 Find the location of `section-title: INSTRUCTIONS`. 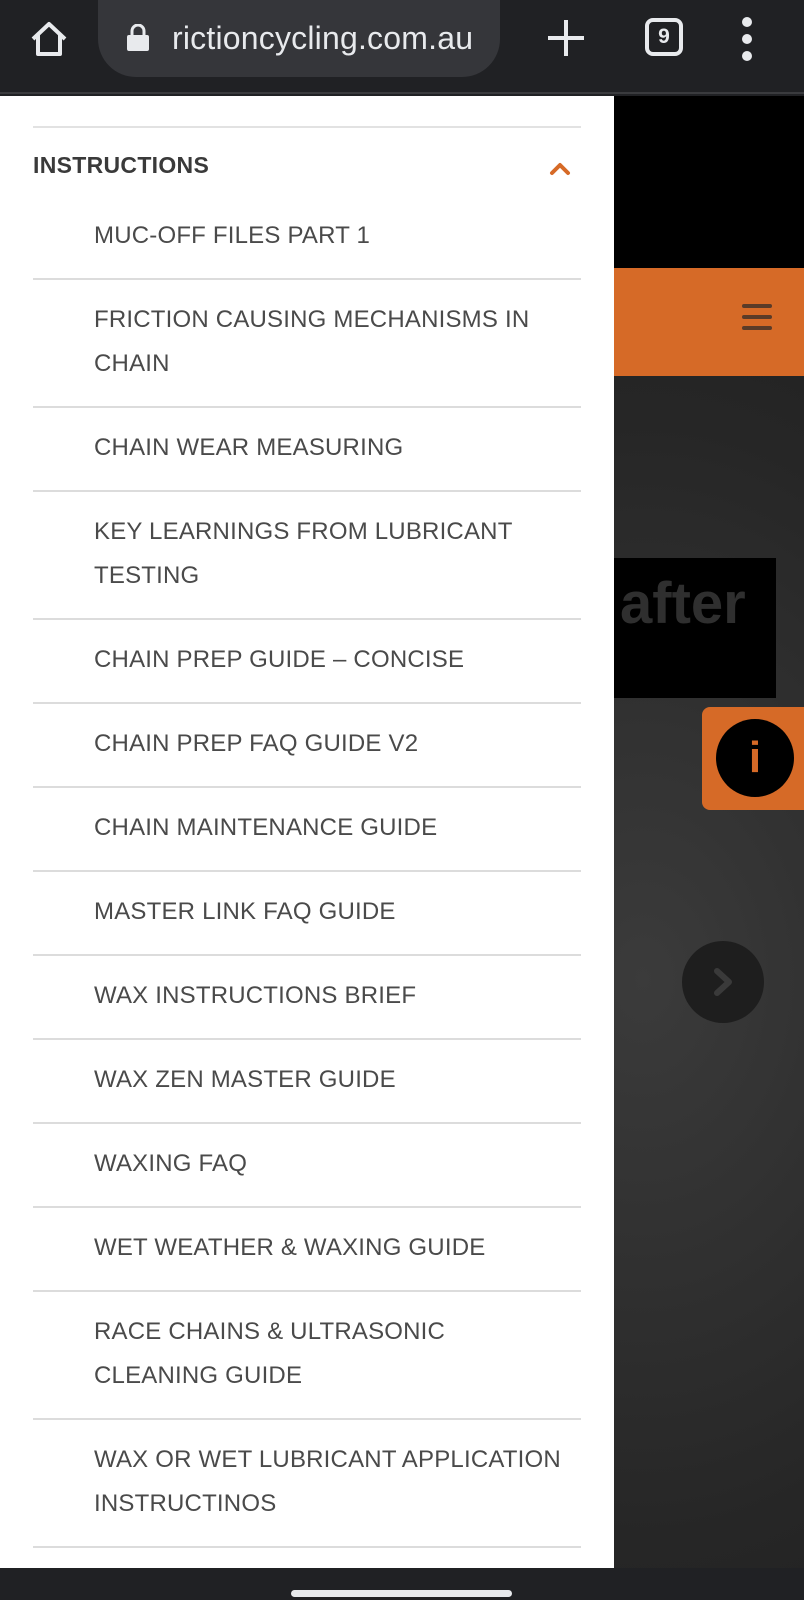

section-title: INSTRUCTIONS is located at coordinates (121, 165).